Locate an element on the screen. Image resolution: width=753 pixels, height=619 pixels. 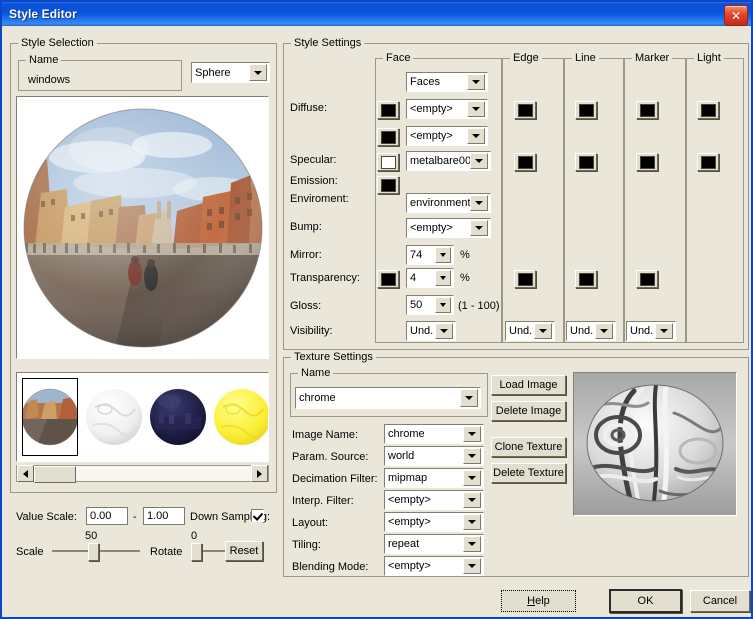
blending-mode-combo: <empty> is located at coordinates (434, 566).